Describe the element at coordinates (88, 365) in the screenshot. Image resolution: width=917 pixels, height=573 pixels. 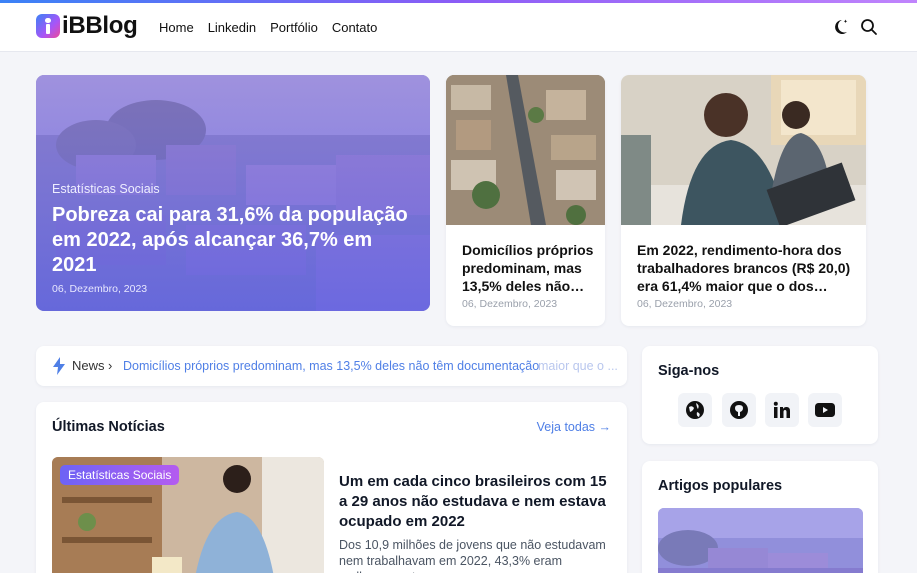
I see `ticker-label: News` at that location.